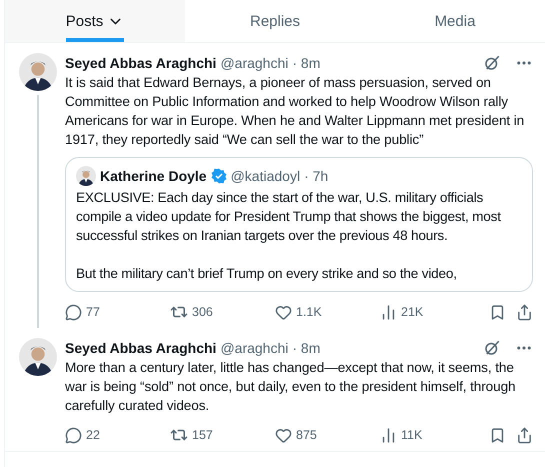 The image size is (545, 467). I want to click on tab: Posts, so click(95, 21).